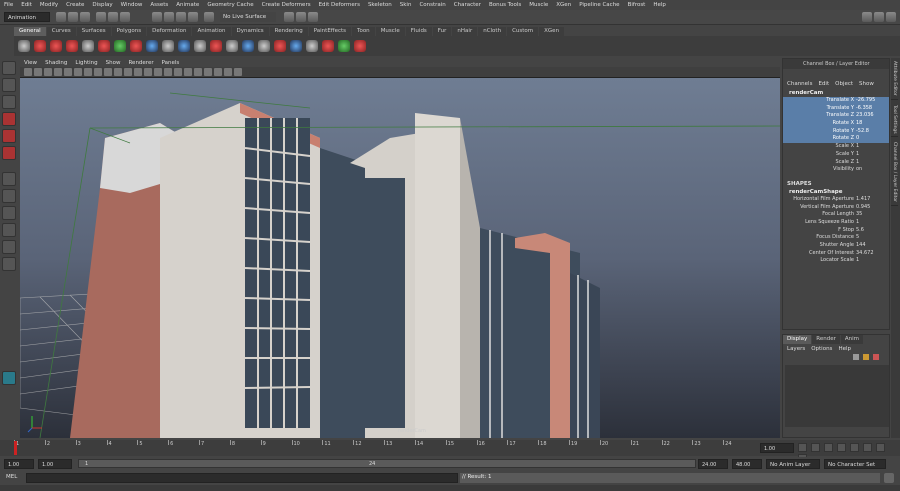 This screenshot has height=491, width=900. Describe the element at coordinates (659, 5) in the screenshot. I see `menu-help: Help` at that location.